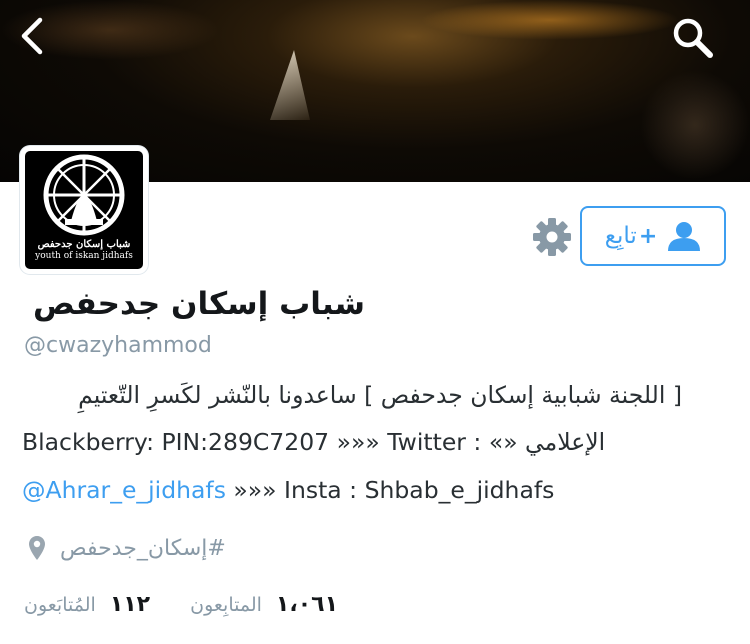 Image resolution: width=750 pixels, height=644 pixels. I want to click on profile-location: #إسكان_جدحفص, so click(127, 548).